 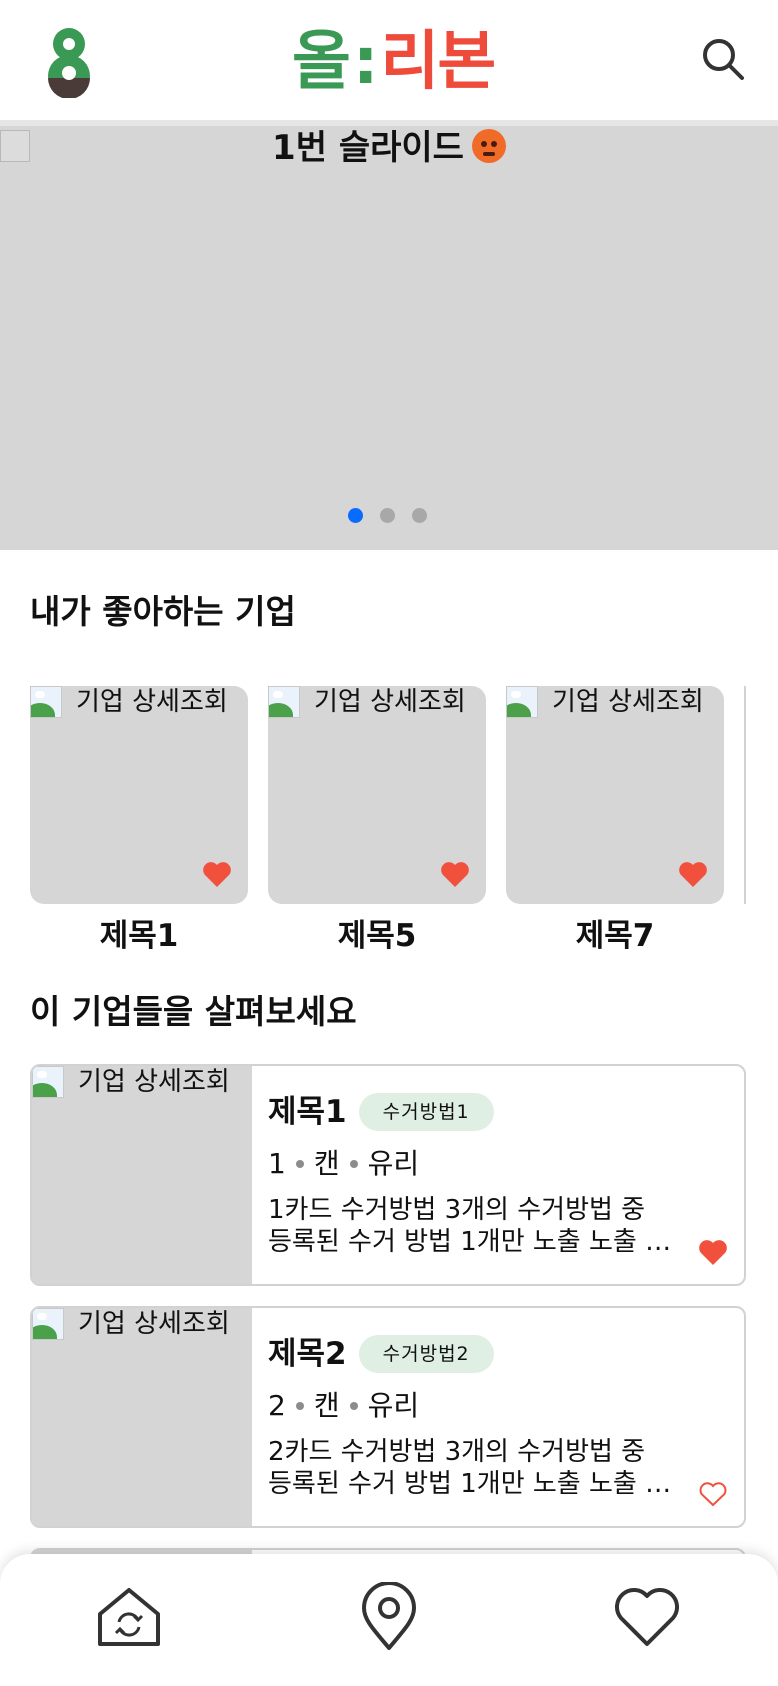 I want to click on collection-method-badge: 수거방법2, so click(x=426, y=1354).